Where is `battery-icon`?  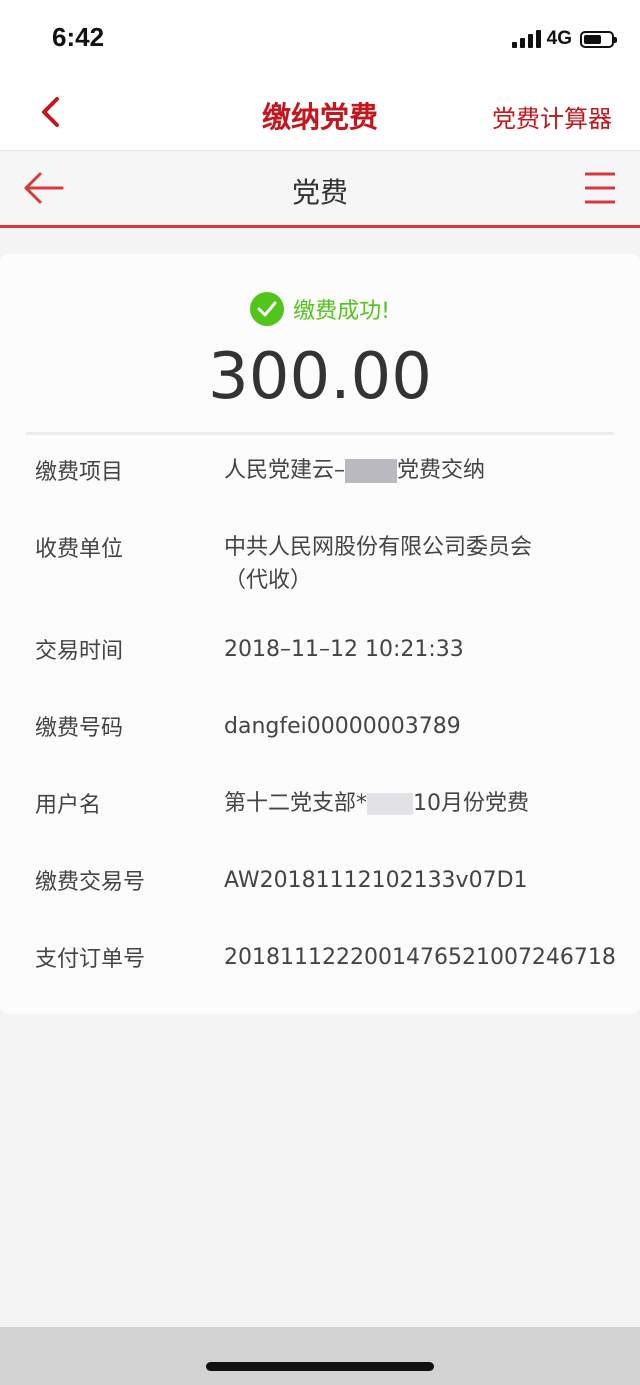 battery-icon is located at coordinates (598, 39).